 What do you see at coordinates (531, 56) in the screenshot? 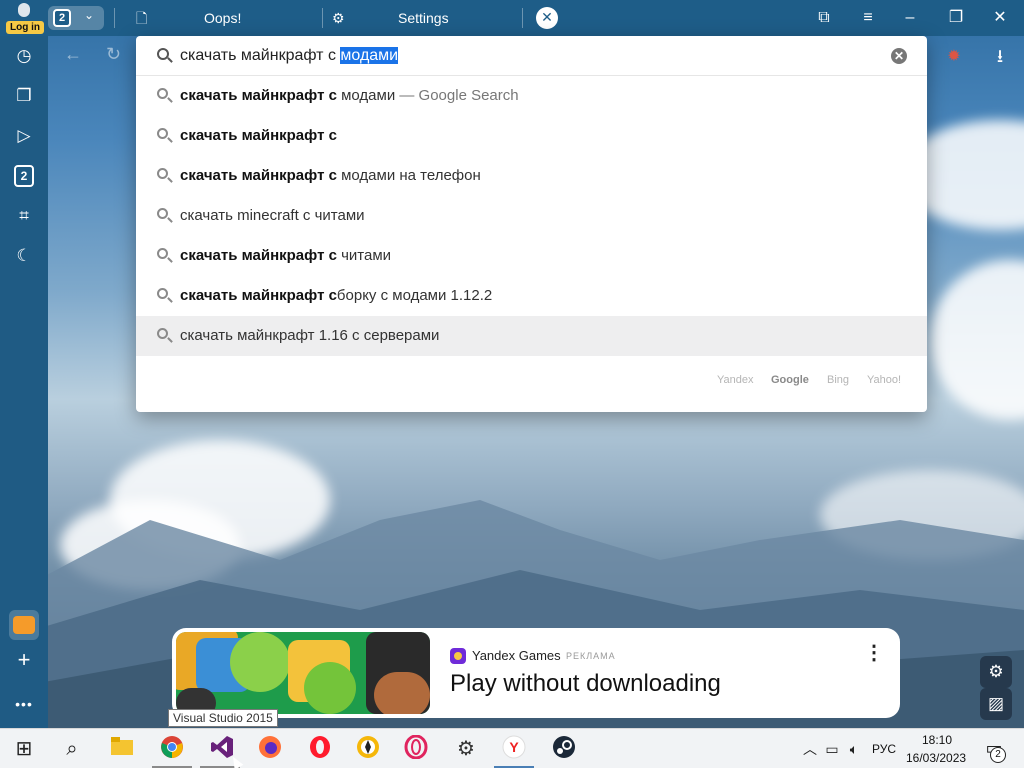
I see `omnibox-input: скачать майнкрафт с модами ✕` at bounding box center [531, 56].